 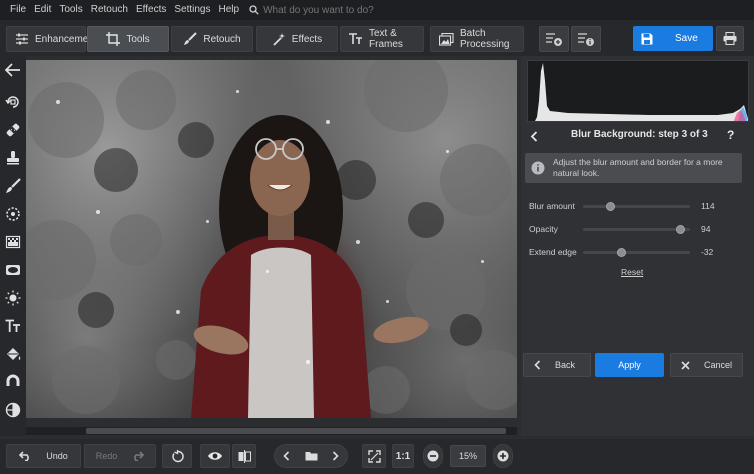 What do you see at coordinates (565, 365) in the screenshot?
I see `back-label: Back` at bounding box center [565, 365].